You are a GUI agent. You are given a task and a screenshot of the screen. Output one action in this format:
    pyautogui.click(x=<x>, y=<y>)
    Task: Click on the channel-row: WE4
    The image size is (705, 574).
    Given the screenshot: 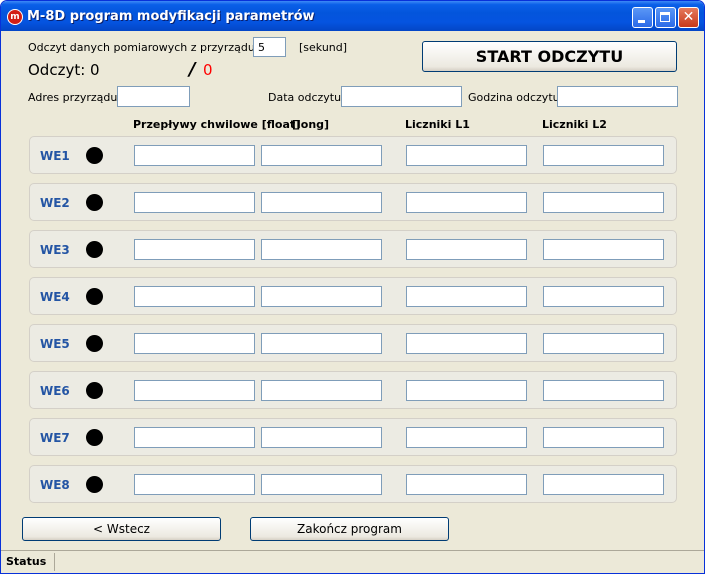 What is the action you would take?
    pyautogui.click(x=353, y=296)
    